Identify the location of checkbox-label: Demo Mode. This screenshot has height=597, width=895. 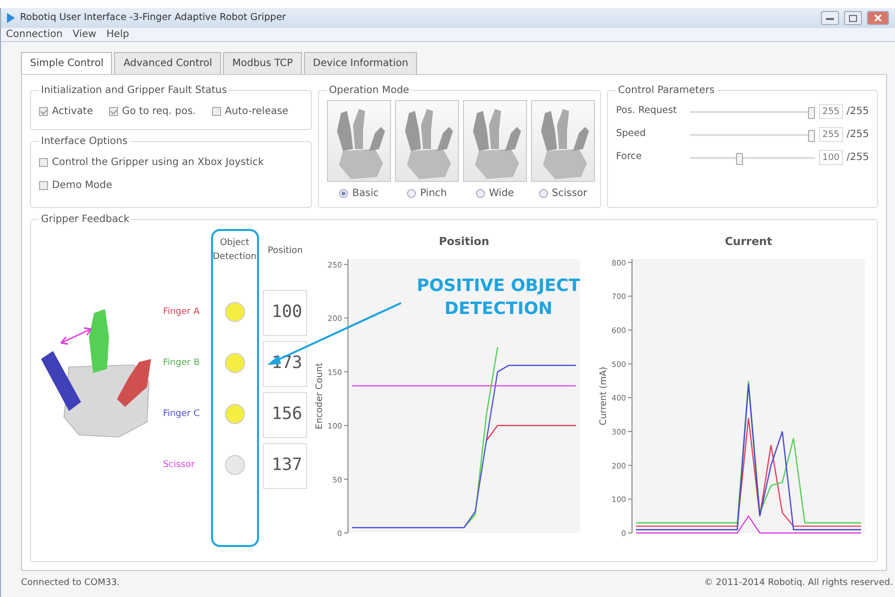
(82, 185).